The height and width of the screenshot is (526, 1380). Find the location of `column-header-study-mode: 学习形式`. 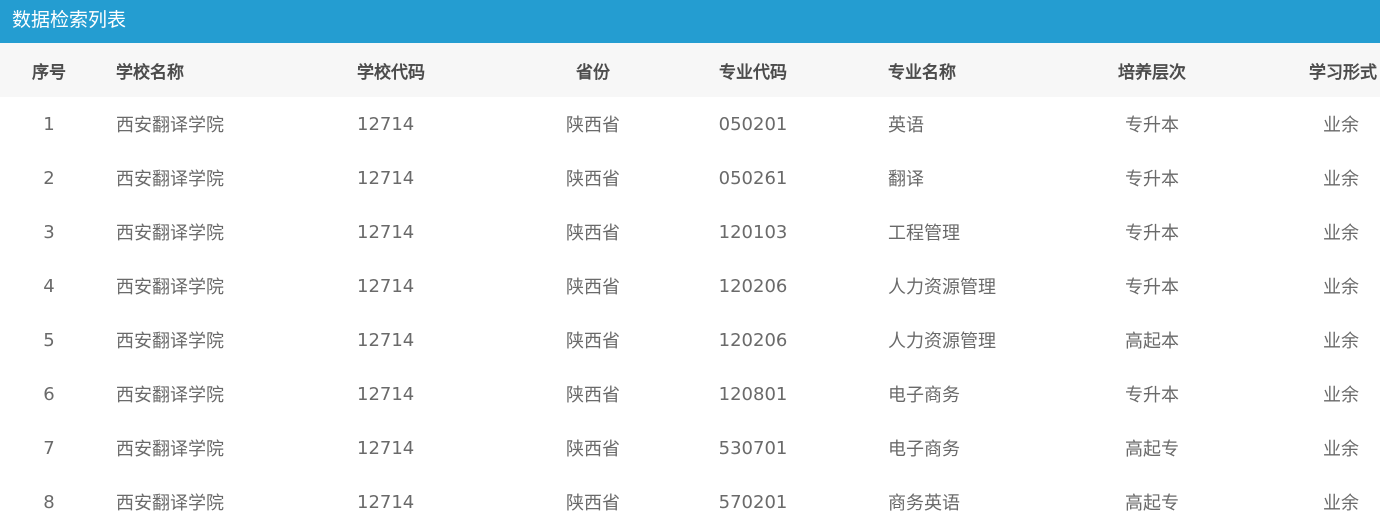

column-header-study-mode: 学习形式 is located at coordinates (1302, 70).